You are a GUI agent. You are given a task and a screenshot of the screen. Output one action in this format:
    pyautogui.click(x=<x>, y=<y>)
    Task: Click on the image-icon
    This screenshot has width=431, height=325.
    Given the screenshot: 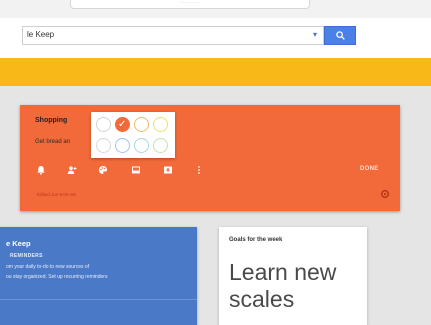 What is the action you would take?
    pyautogui.click(x=136, y=170)
    